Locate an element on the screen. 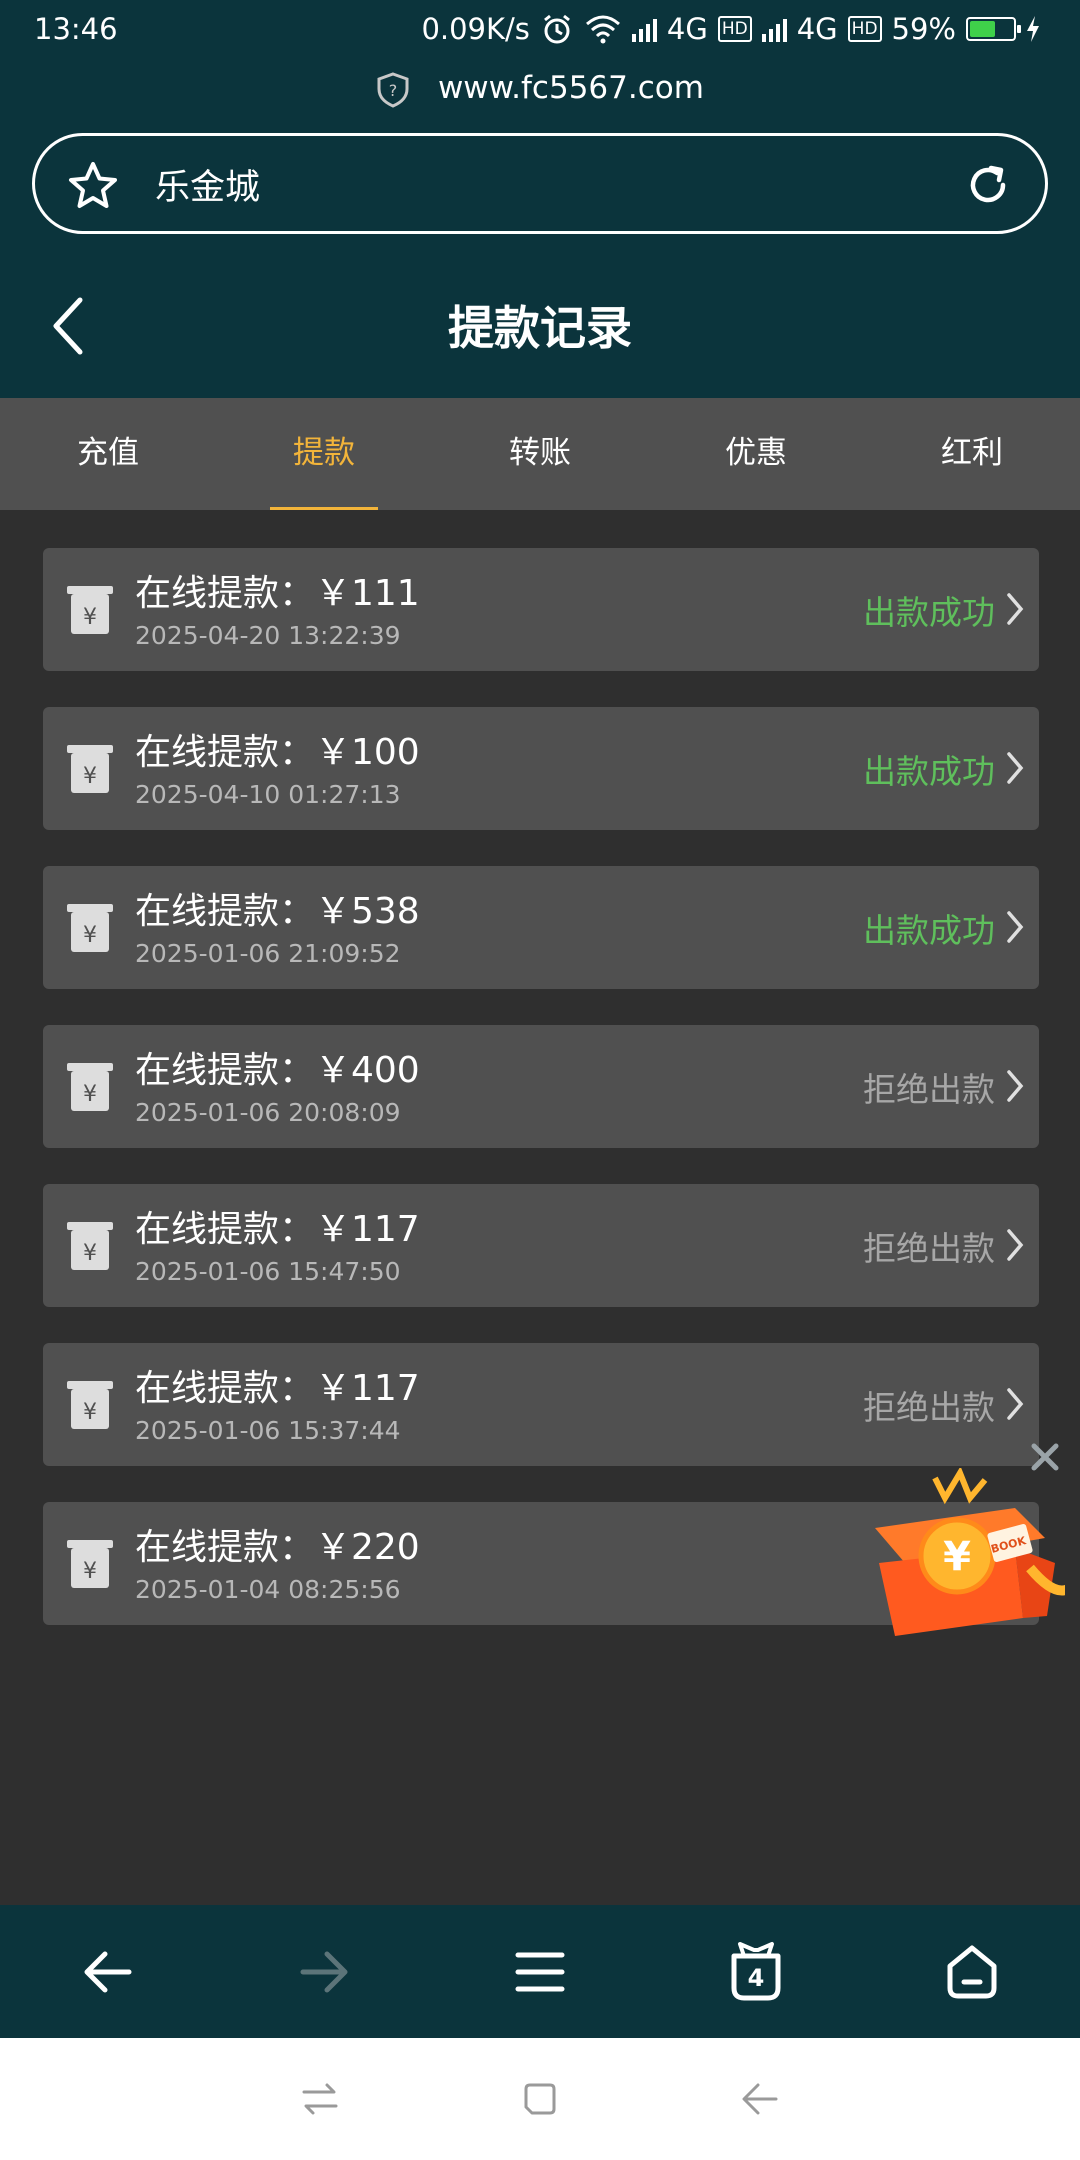 The height and width of the screenshot is (2160, 1080). nav-menu-button is located at coordinates (540, 1972).